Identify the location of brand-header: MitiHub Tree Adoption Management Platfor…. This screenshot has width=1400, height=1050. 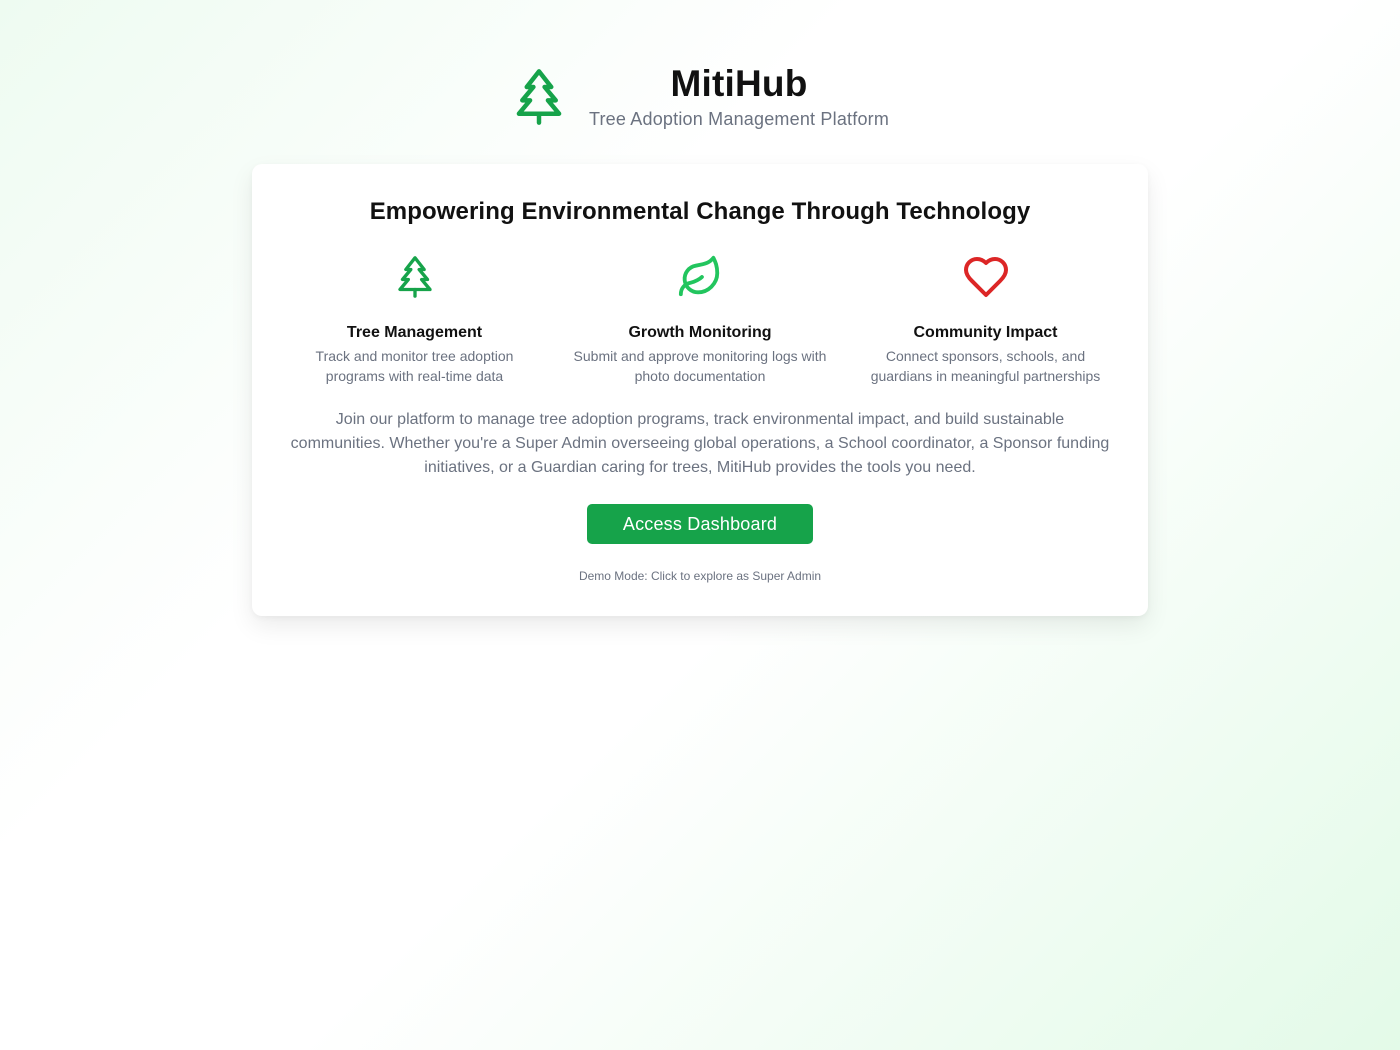
(700, 96).